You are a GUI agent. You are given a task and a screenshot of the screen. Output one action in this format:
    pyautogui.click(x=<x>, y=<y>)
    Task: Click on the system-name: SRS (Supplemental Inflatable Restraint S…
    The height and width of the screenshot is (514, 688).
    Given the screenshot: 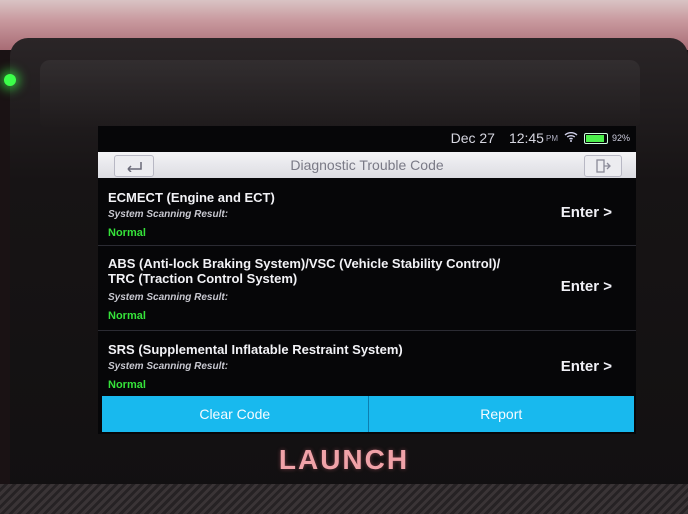 What is the action you would take?
    pyautogui.click(x=255, y=349)
    